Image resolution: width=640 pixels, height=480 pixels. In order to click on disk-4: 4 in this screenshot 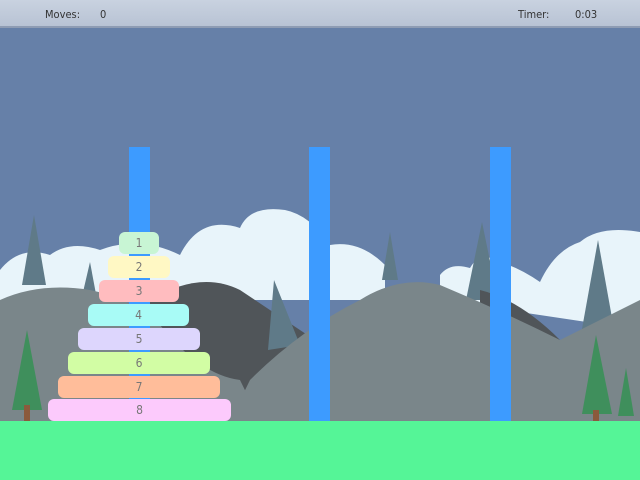, I will do `click(138, 315)`.